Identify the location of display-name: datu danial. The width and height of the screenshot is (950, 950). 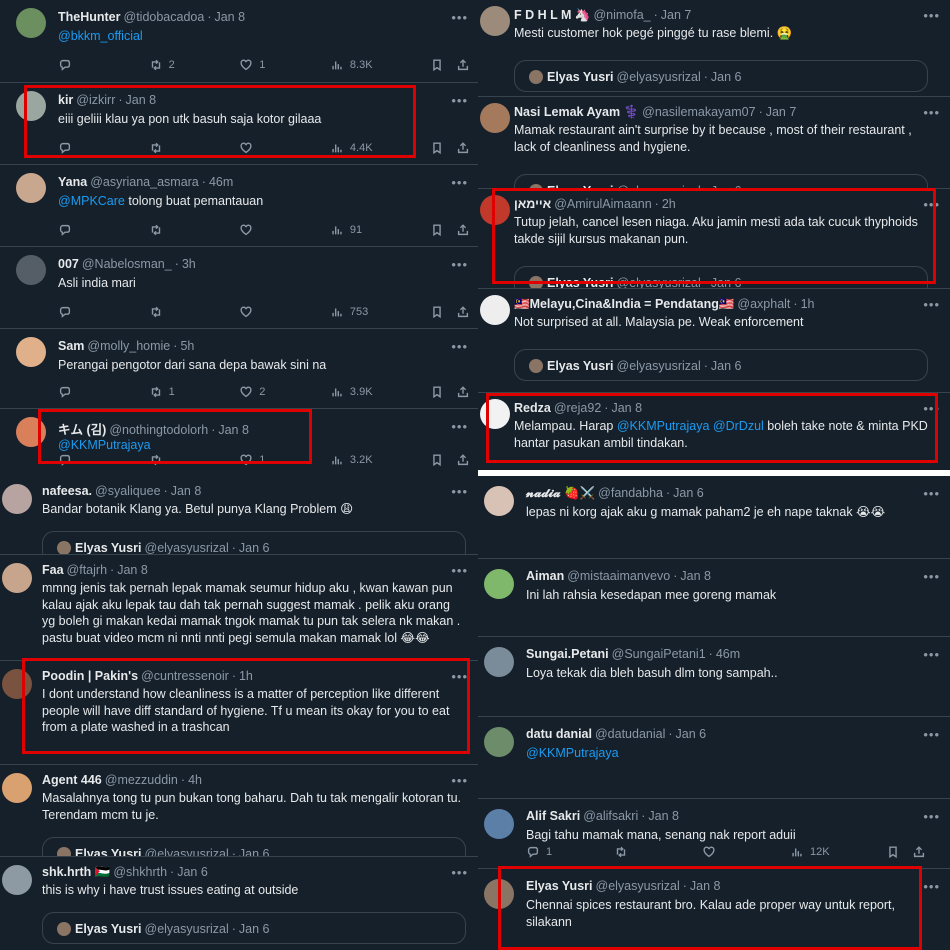
(559, 734).